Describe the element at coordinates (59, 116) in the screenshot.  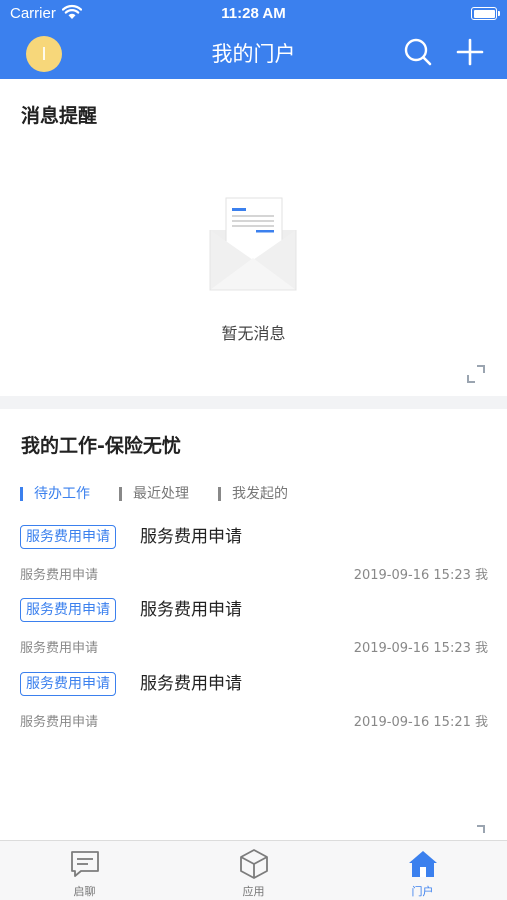
I see `messages-title: 消息提醒` at that location.